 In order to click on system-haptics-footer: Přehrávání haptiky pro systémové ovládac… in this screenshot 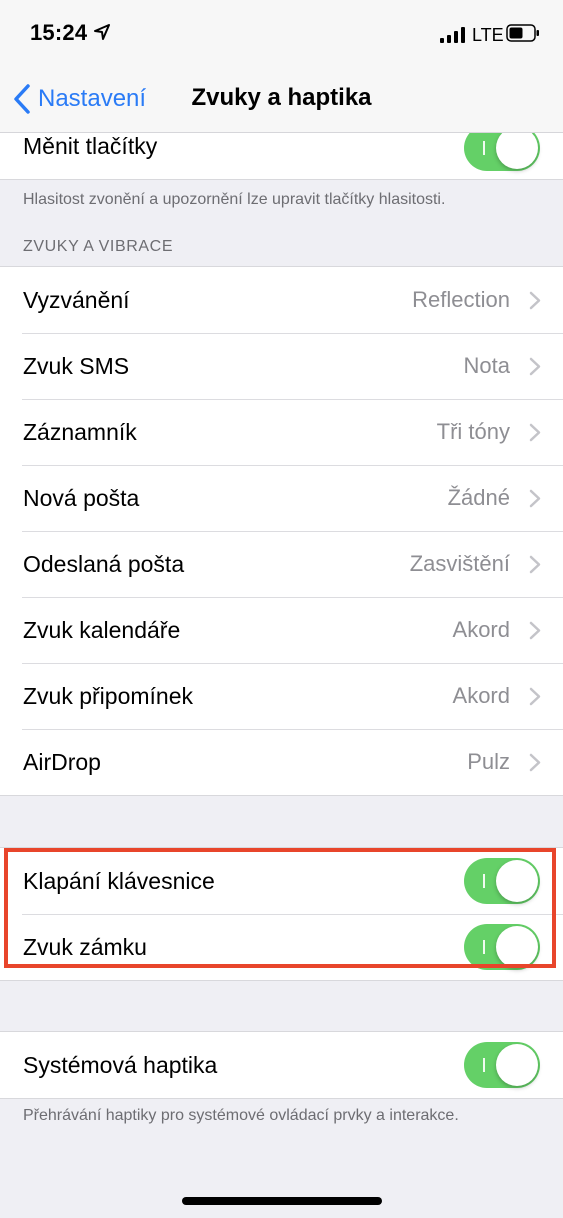, I will do `click(241, 1115)`.